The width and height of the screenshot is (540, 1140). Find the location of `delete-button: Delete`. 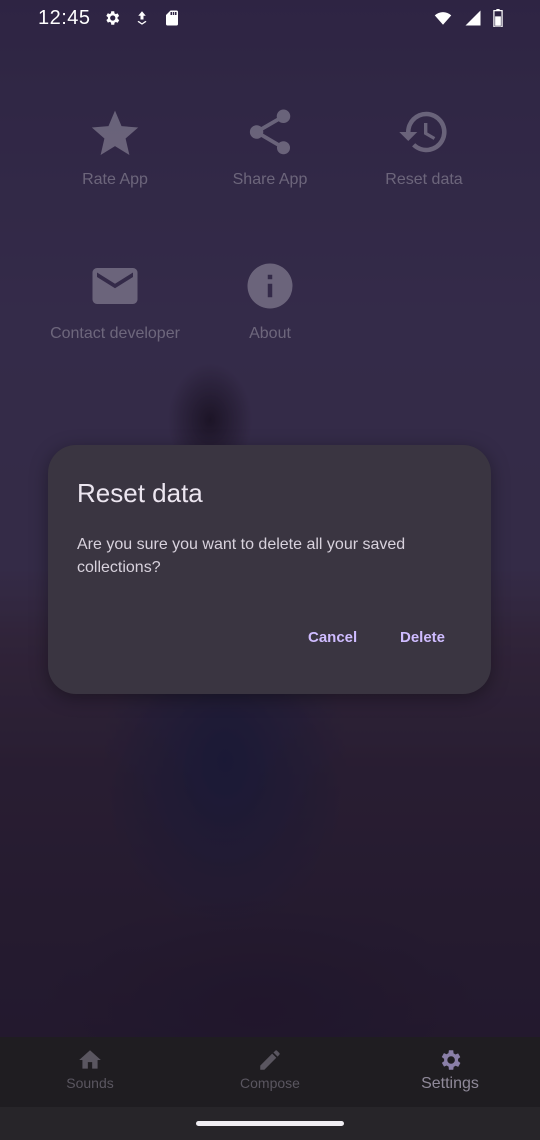

delete-button: Delete is located at coordinates (422, 637).